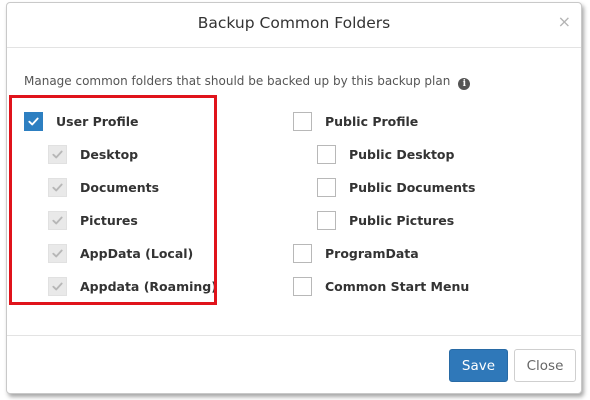 The height and width of the screenshot is (400, 590). I want to click on checkbox-label: Public Profile, so click(372, 121).